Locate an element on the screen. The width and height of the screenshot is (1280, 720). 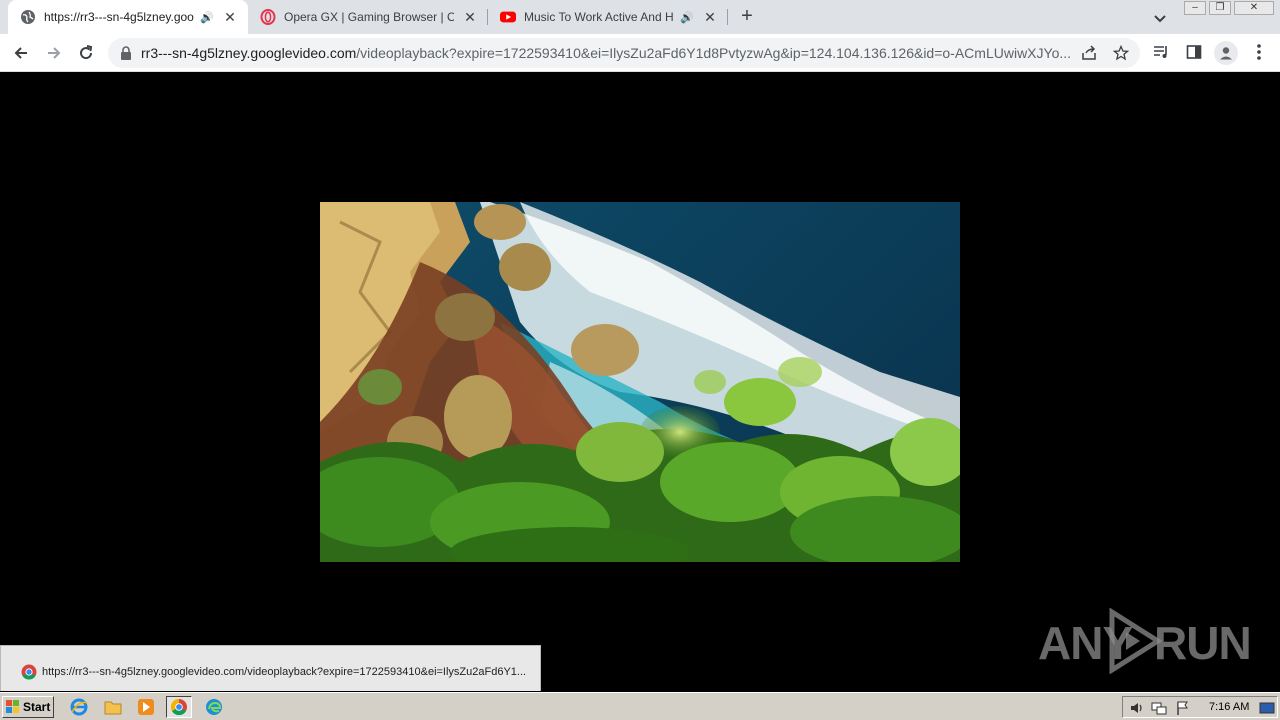
close-window-button: ✕ is located at coordinates (1254, 8).